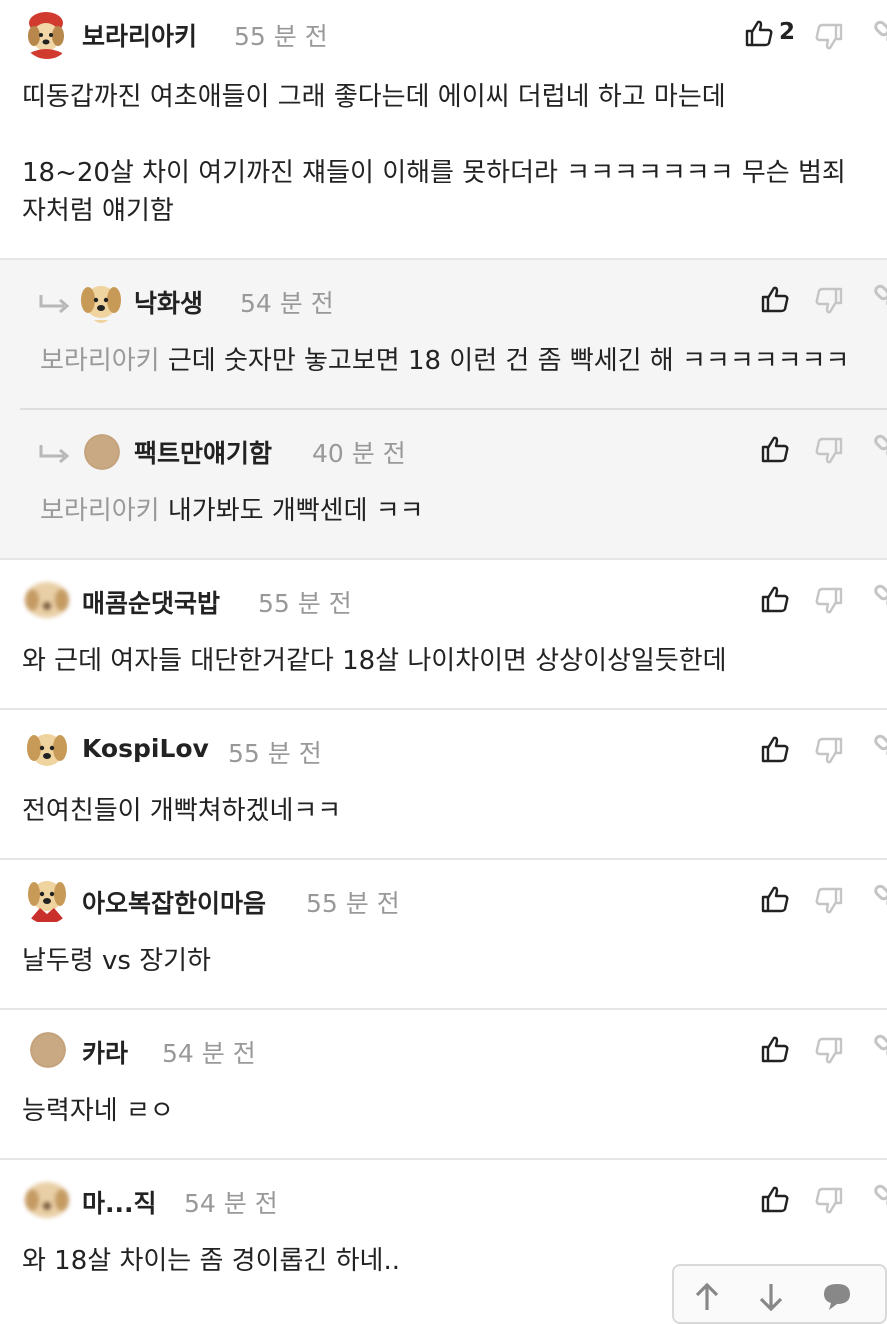  I want to click on like-count: 2, so click(787, 32).